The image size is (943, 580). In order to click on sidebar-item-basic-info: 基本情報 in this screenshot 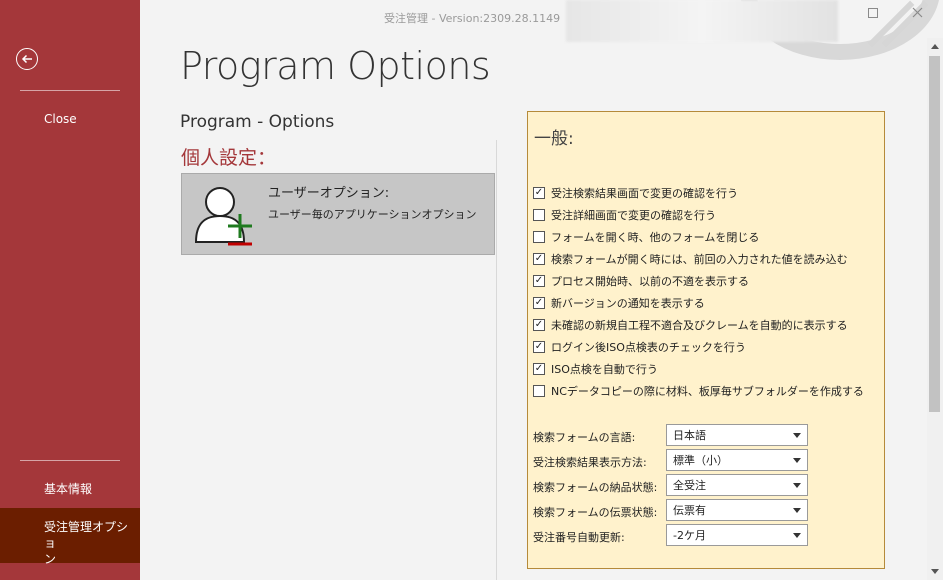, I will do `click(70, 489)`.